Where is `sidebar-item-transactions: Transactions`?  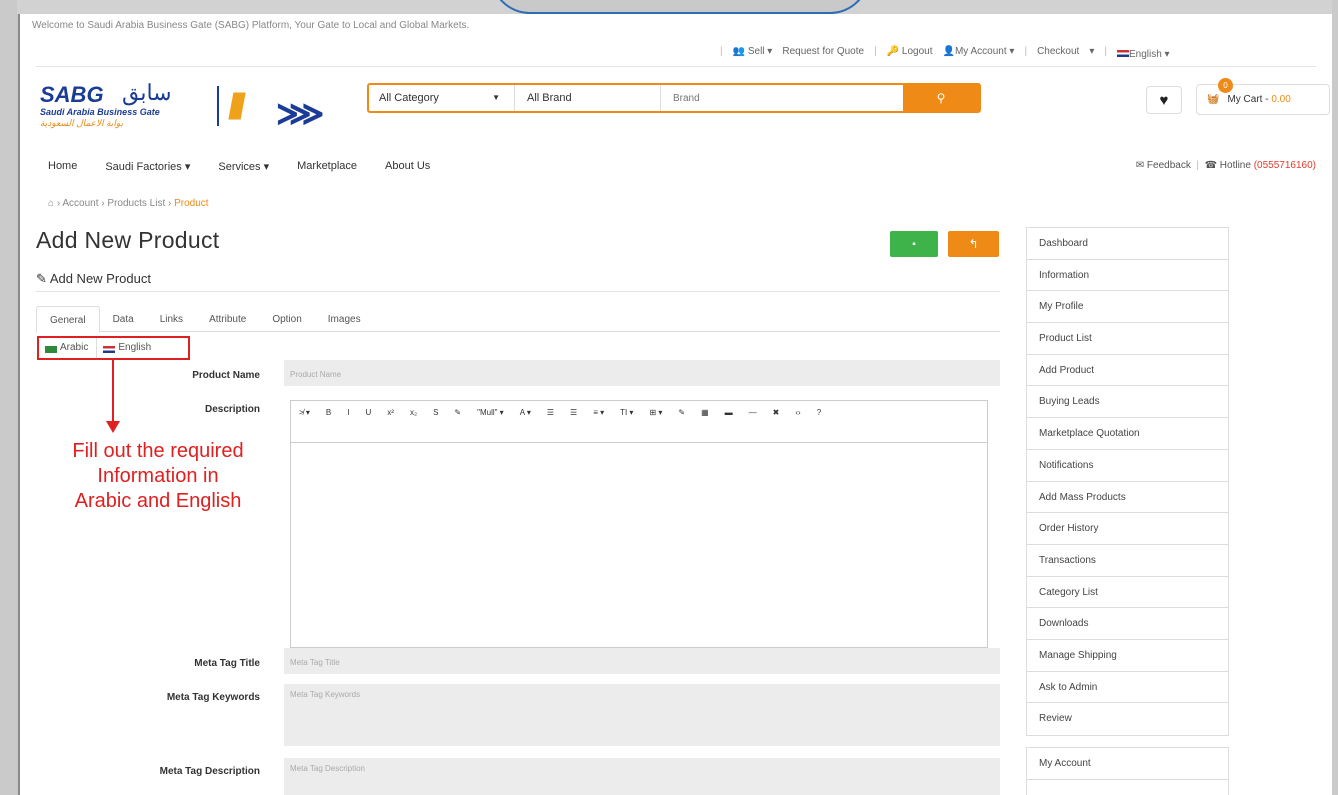 sidebar-item-transactions: Transactions is located at coordinates (1127, 561).